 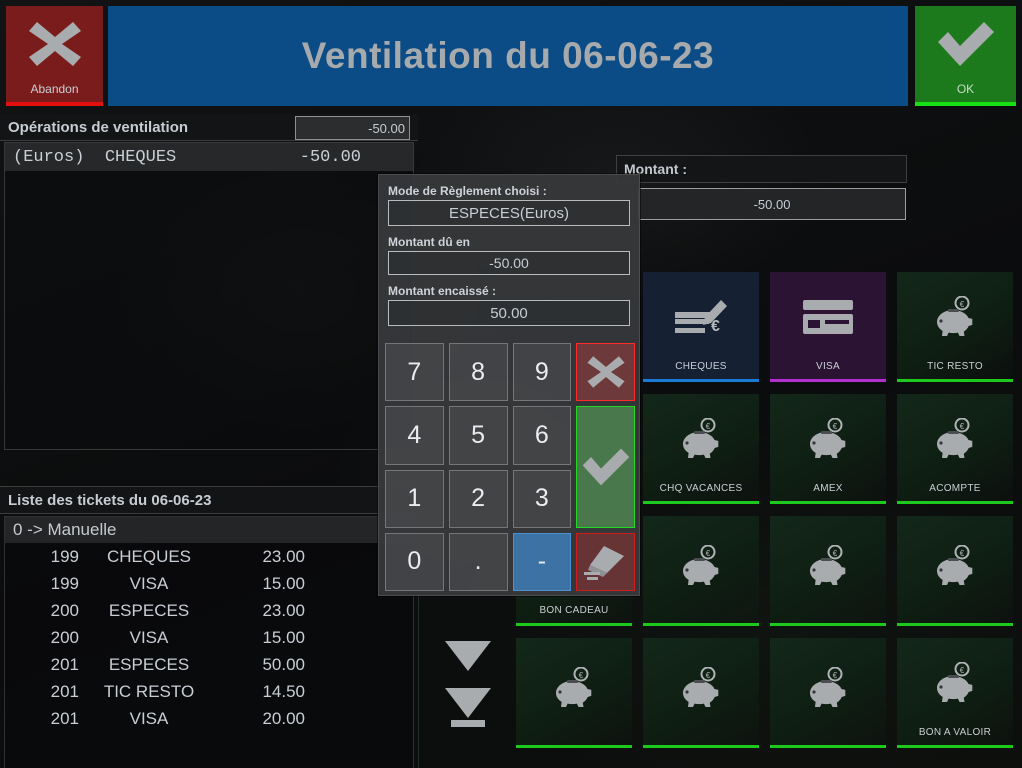 What do you see at coordinates (478, 498) in the screenshot?
I see `keypad-key-2: 2` at bounding box center [478, 498].